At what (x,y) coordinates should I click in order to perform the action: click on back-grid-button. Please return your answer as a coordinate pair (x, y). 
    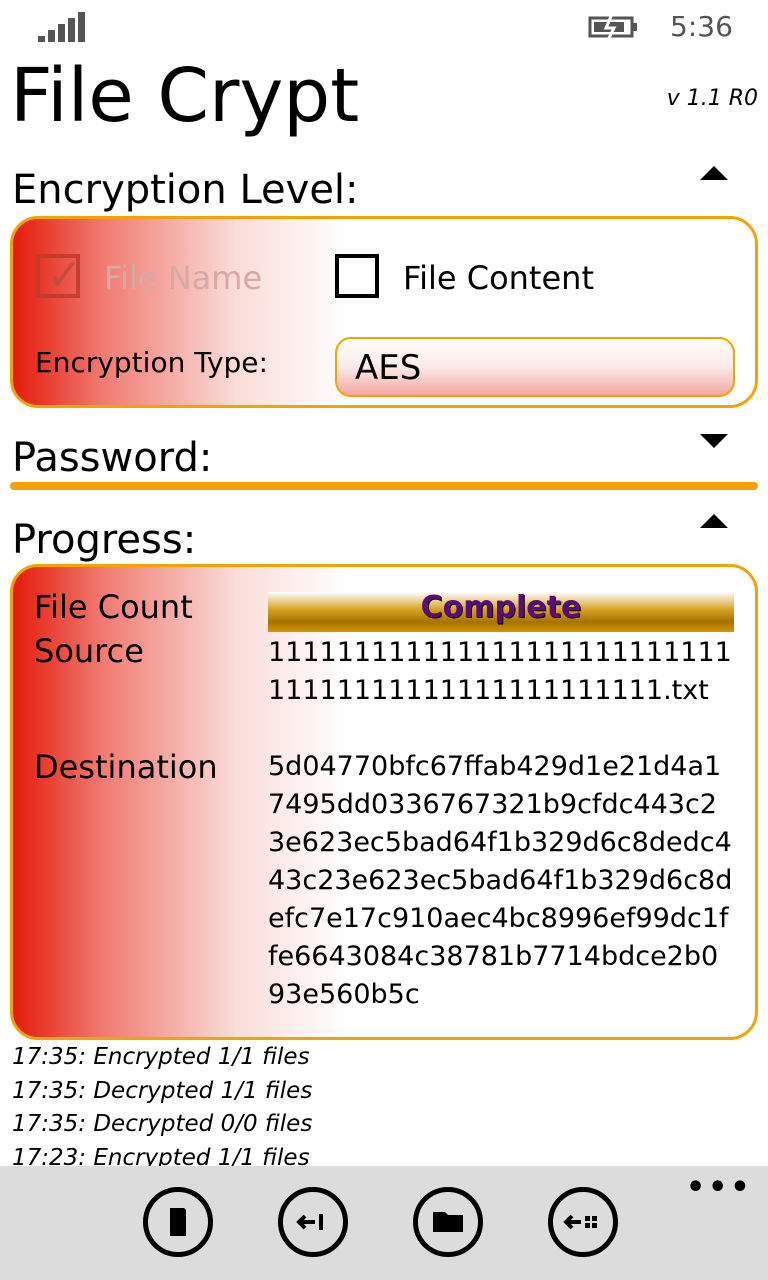
    Looking at the image, I should click on (583, 1222).